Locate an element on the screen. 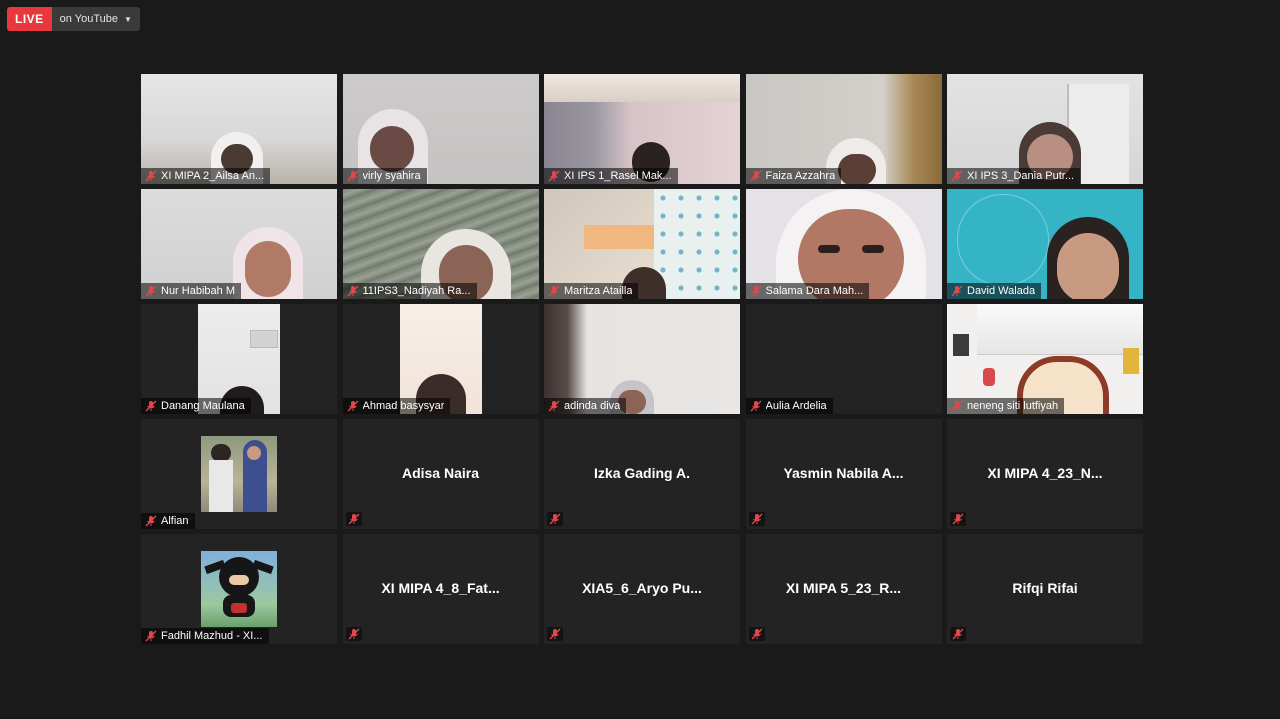 This screenshot has height=719, width=1280. participant-name-tag: Danang Maulana is located at coordinates (196, 406).